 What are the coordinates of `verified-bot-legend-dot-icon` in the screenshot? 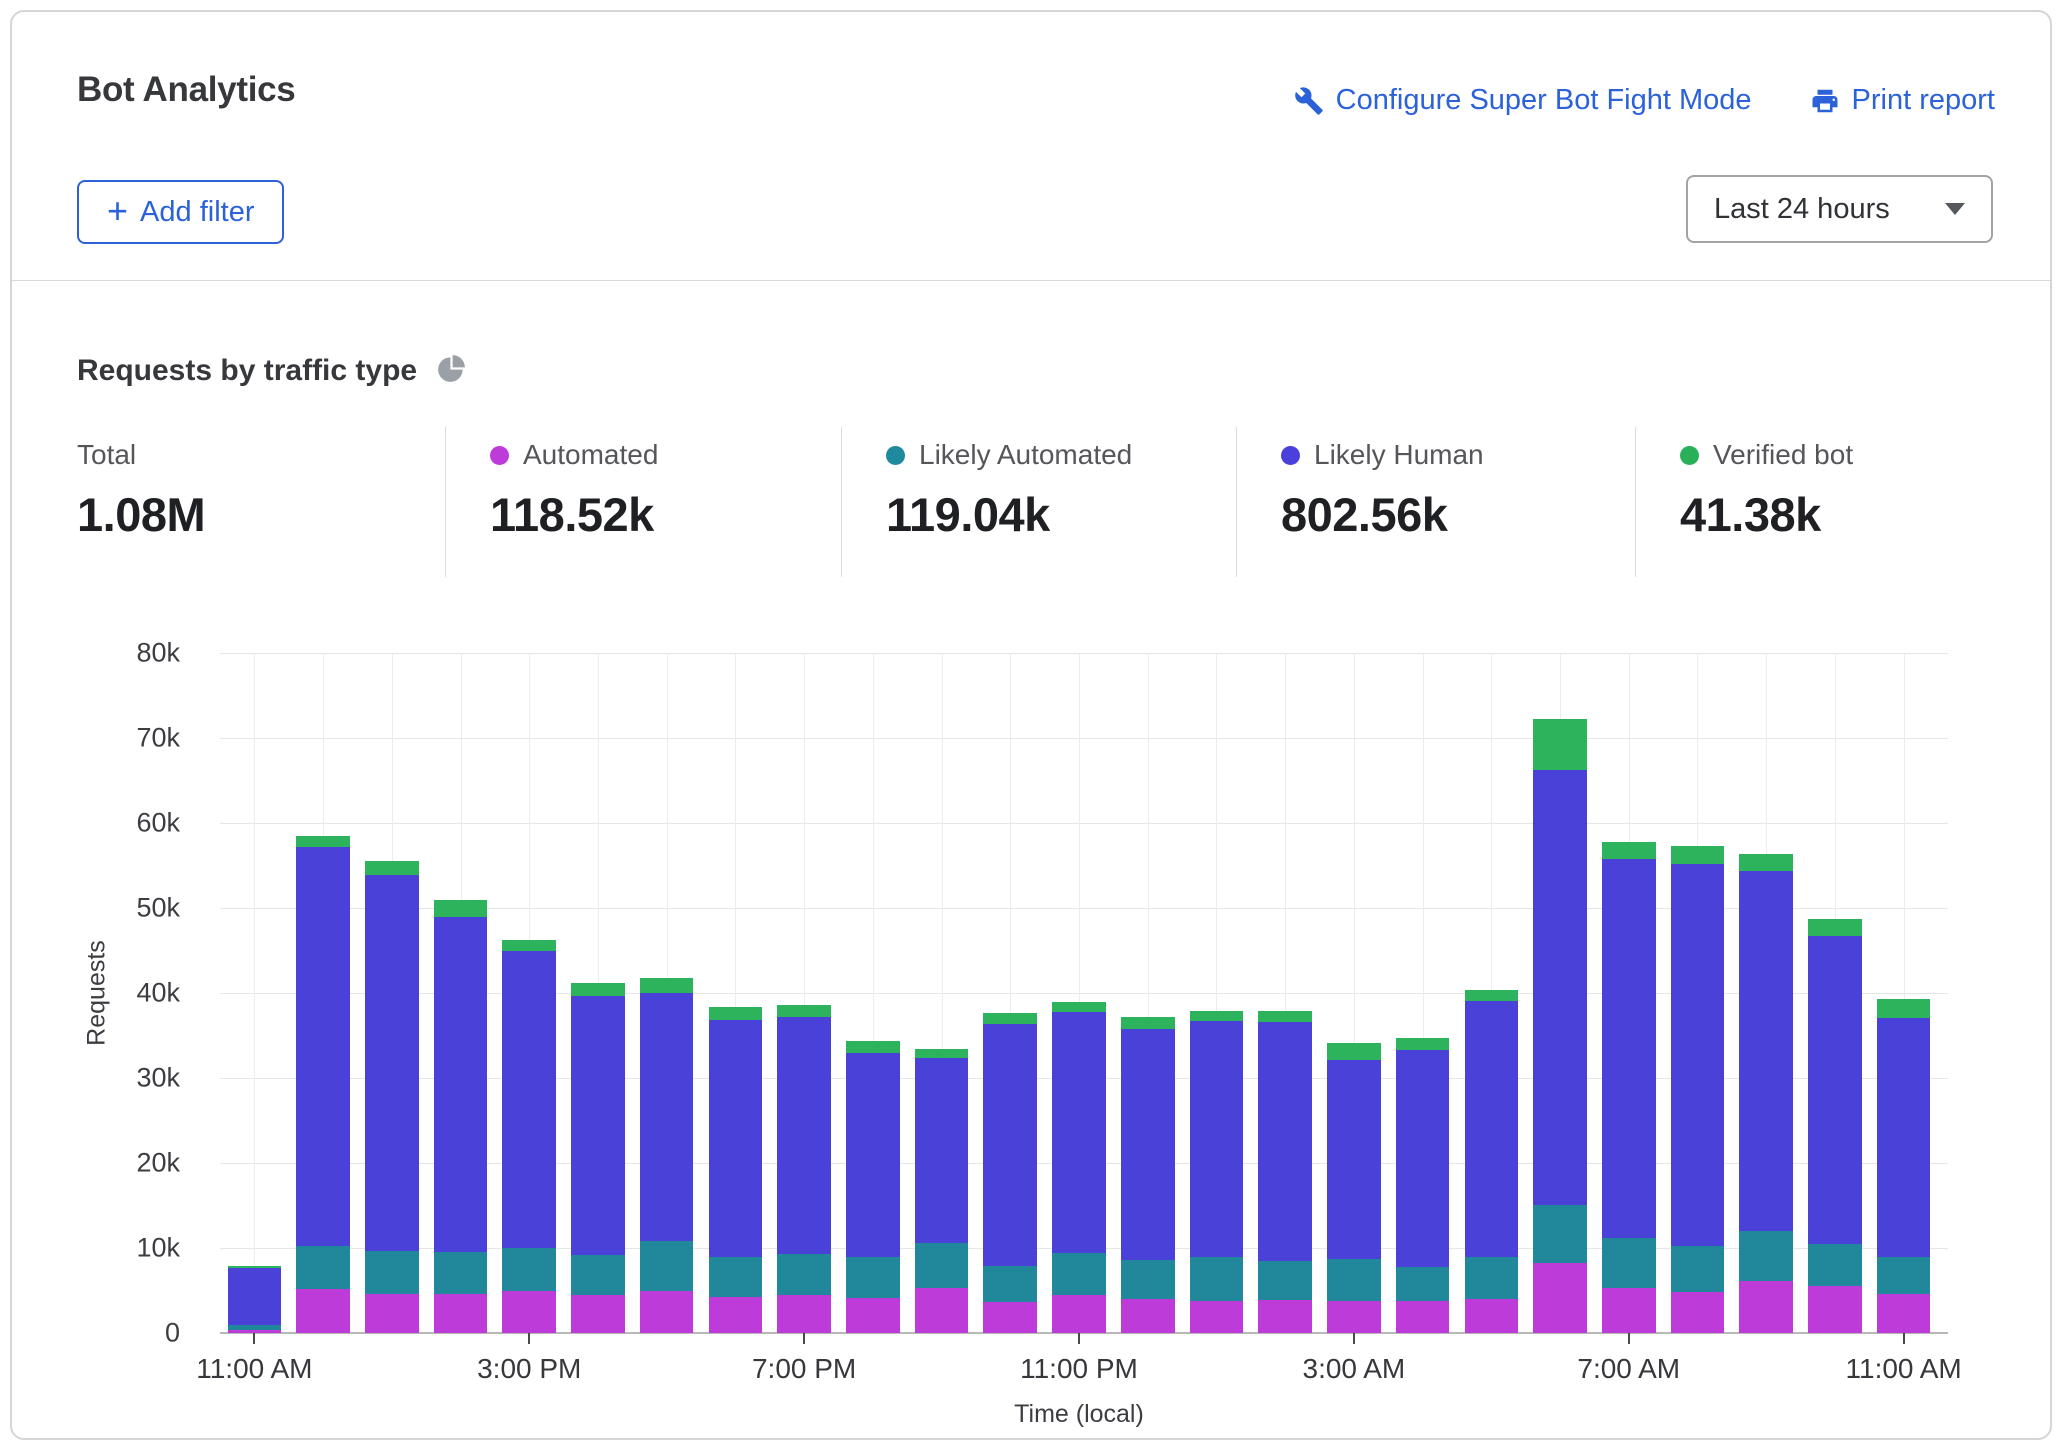 It's located at (1689, 455).